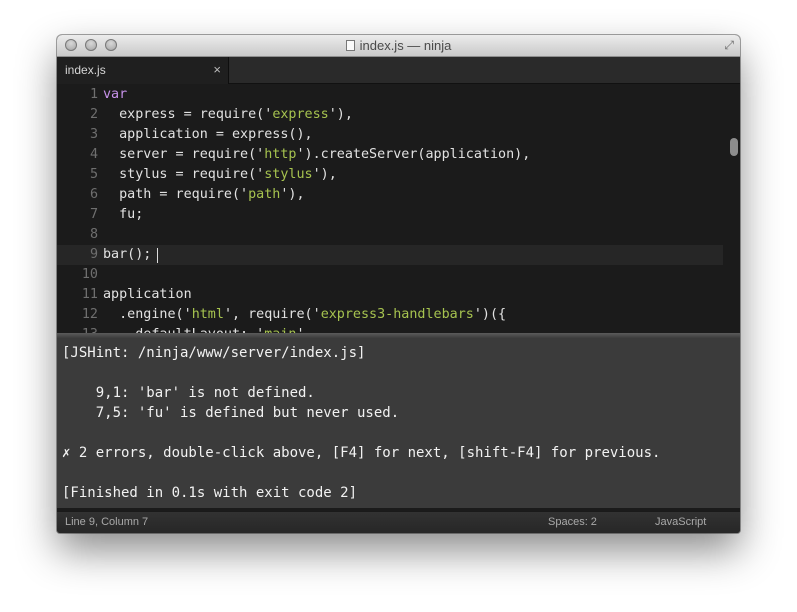 The height and width of the screenshot is (612, 797). What do you see at coordinates (93, 254) in the screenshot?
I see `line-number: 9` at bounding box center [93, 254].